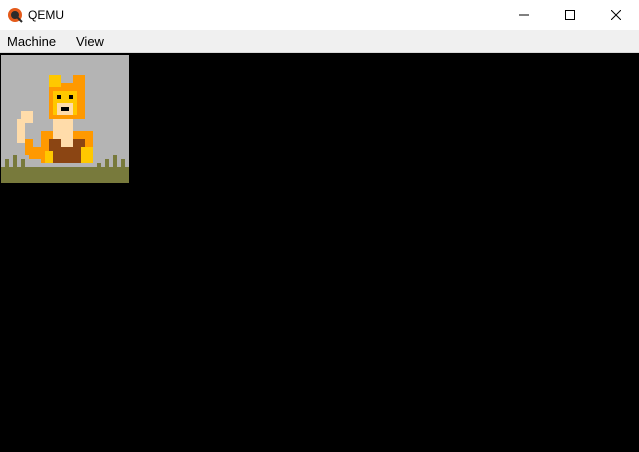  Describe the element at coordinates (319, 15) in the screenshot. I see `title-bar: QEMU` at that location.